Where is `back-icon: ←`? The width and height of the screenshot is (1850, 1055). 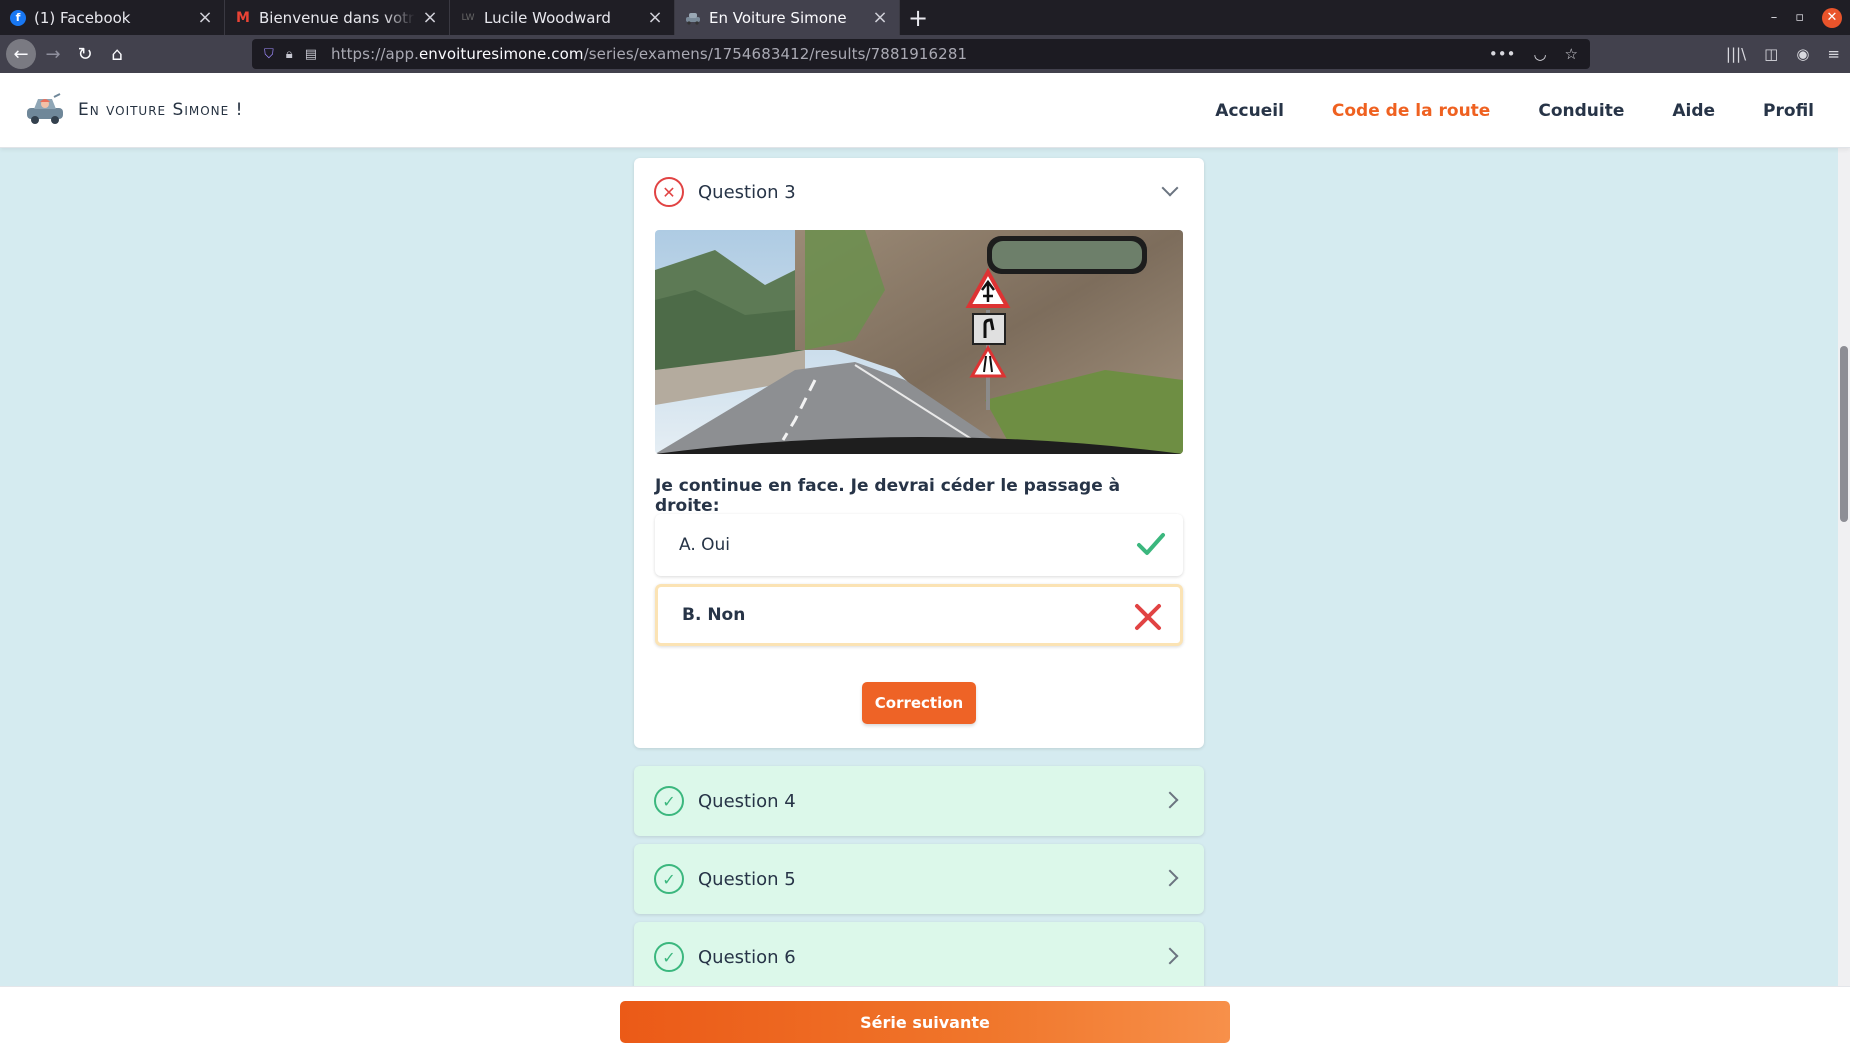
back-icon: ← is located at coordinates (21, 54).